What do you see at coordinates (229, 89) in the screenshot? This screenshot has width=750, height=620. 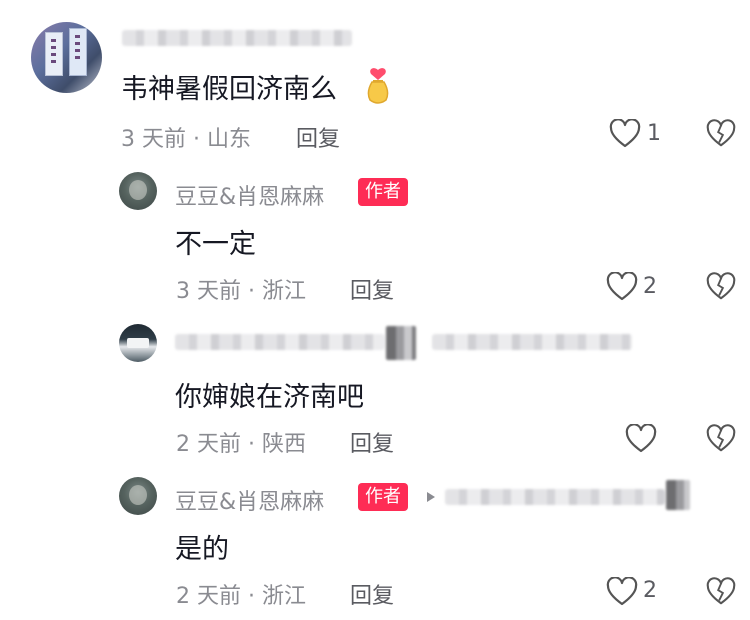 I see `comment-text: 韦神暑假回济南么` at bounding box center [229, 89].